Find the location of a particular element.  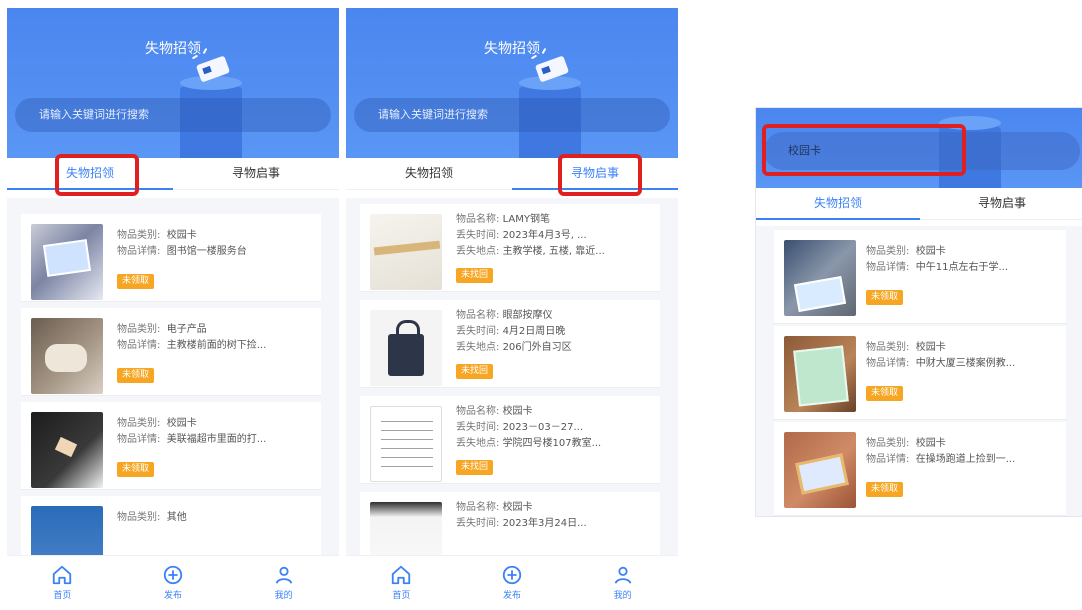

list-item: 物品类别: 校园卡 物品详情: 美联福超市里面的打... 未领取 is located at coordinates (171, 446).